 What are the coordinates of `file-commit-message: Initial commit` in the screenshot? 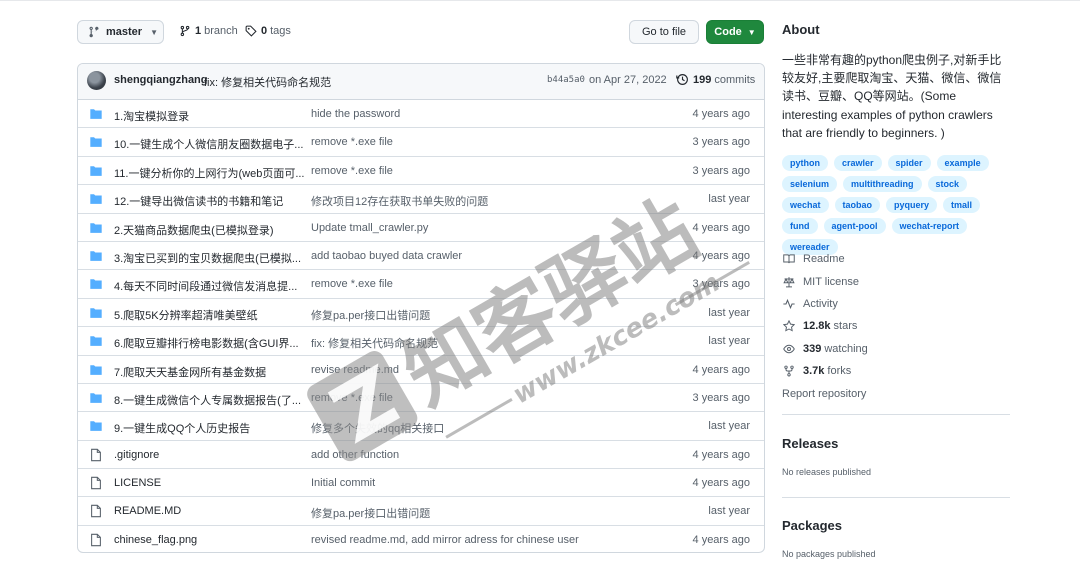 It's located at (486, 483).